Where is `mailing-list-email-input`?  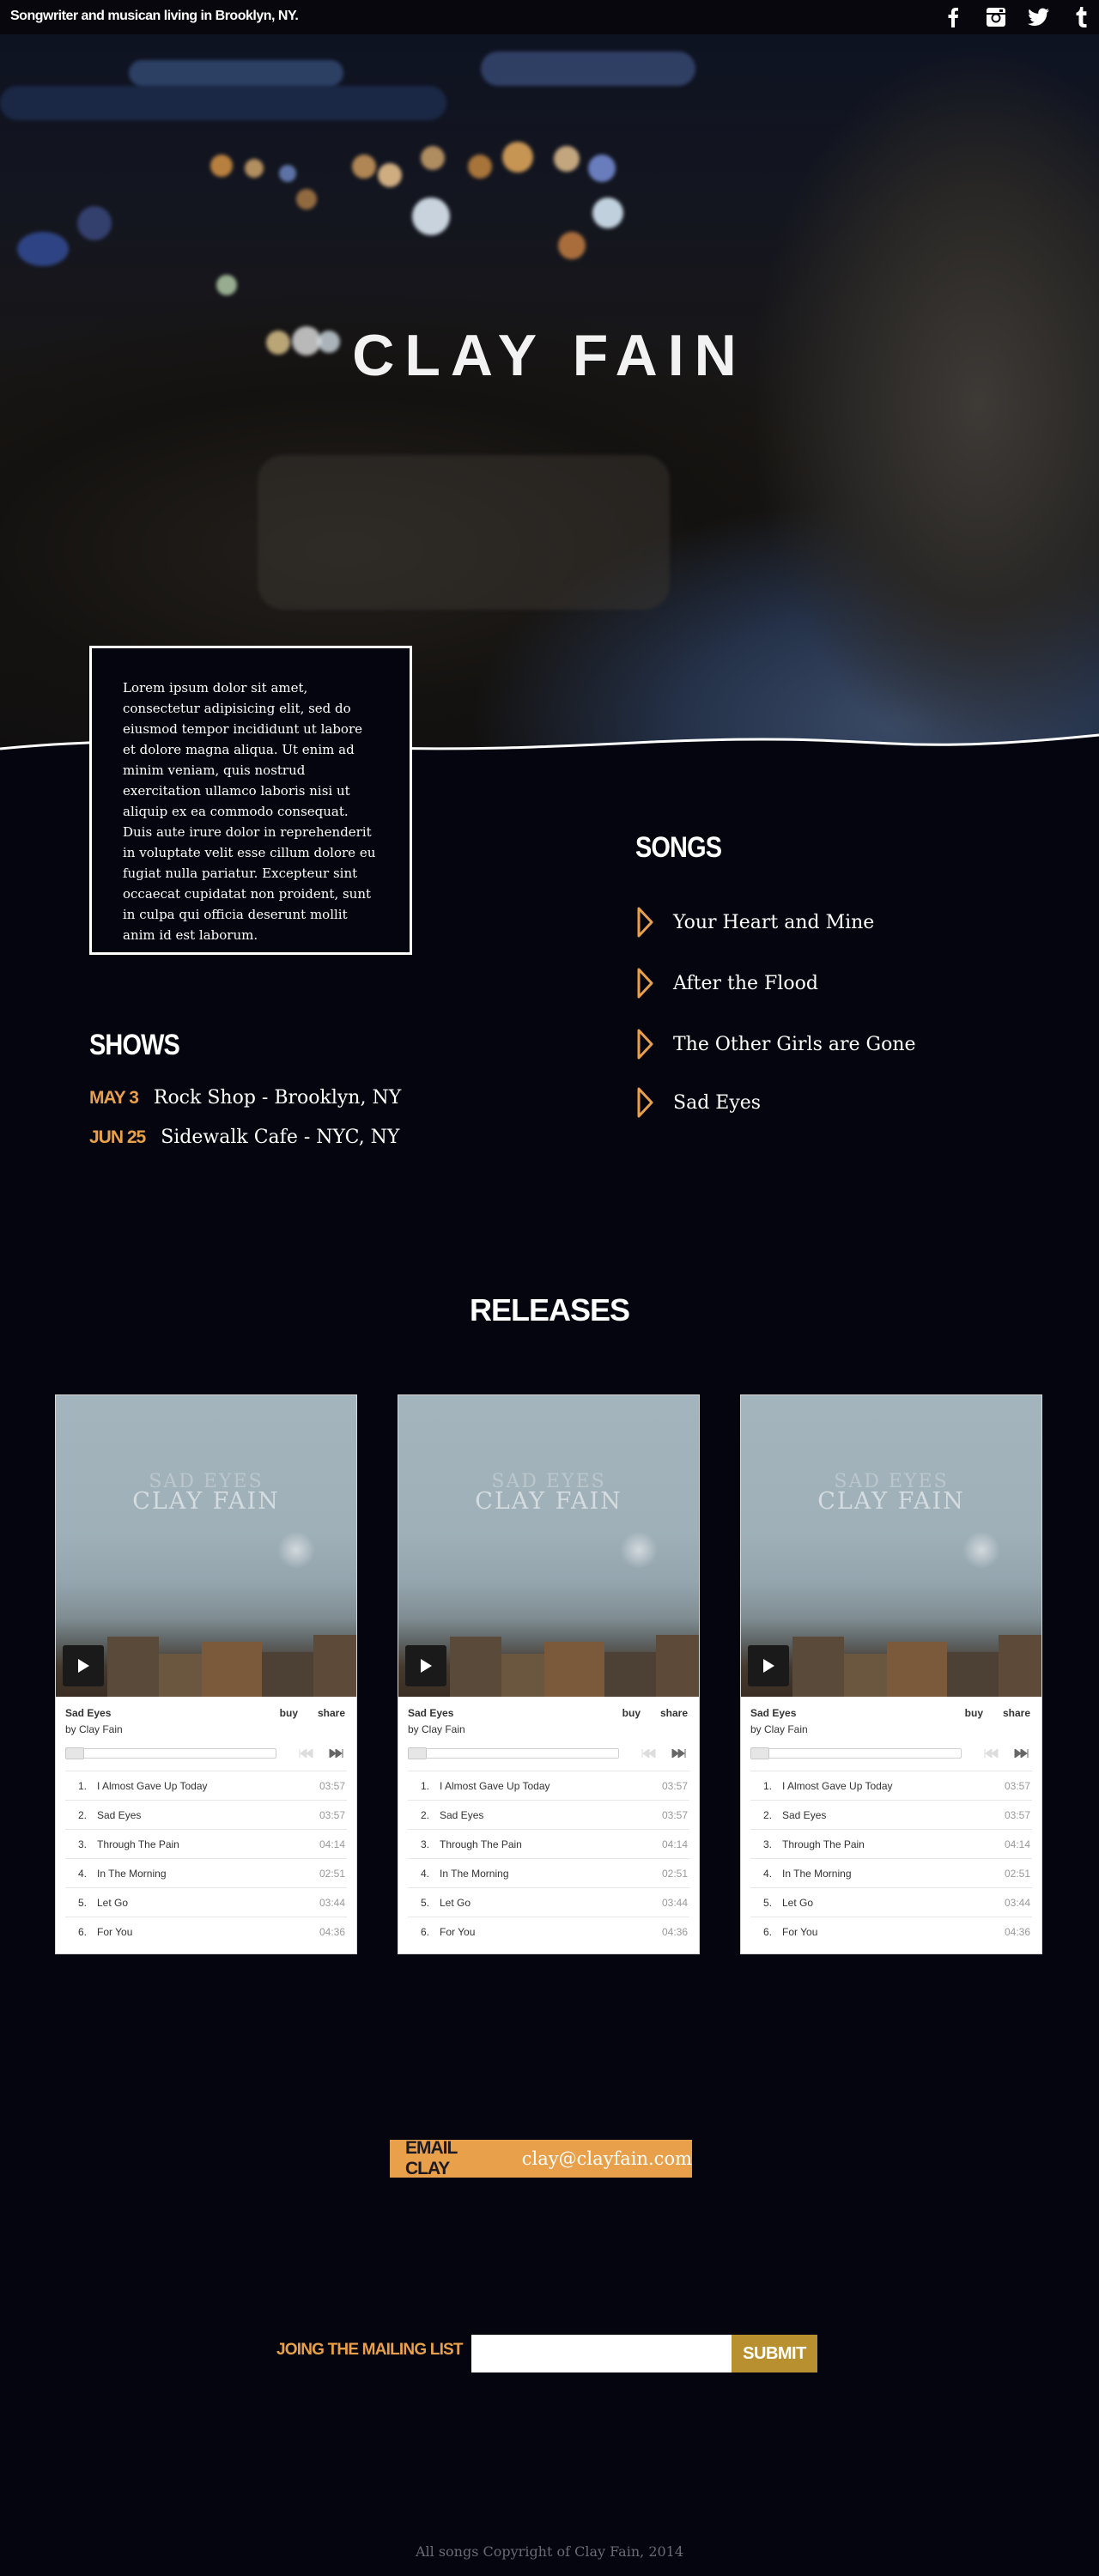
mailing-list-email-input is located at coordinates (601, 2353).